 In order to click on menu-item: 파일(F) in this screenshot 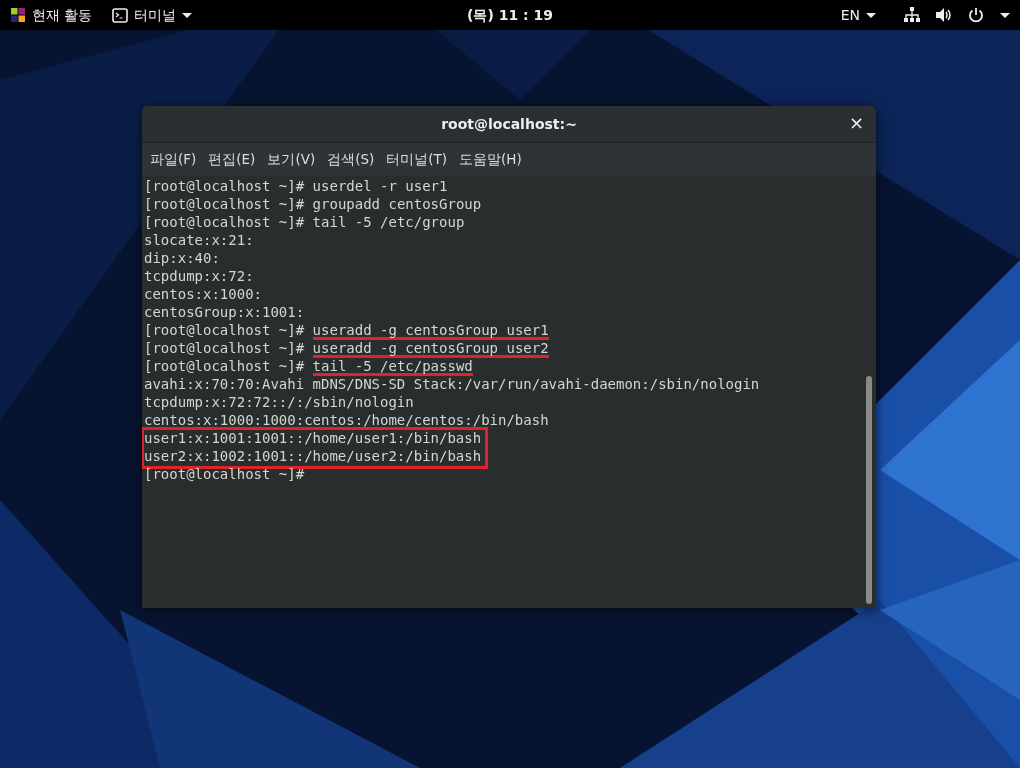, I will do `click(173, 159)`.